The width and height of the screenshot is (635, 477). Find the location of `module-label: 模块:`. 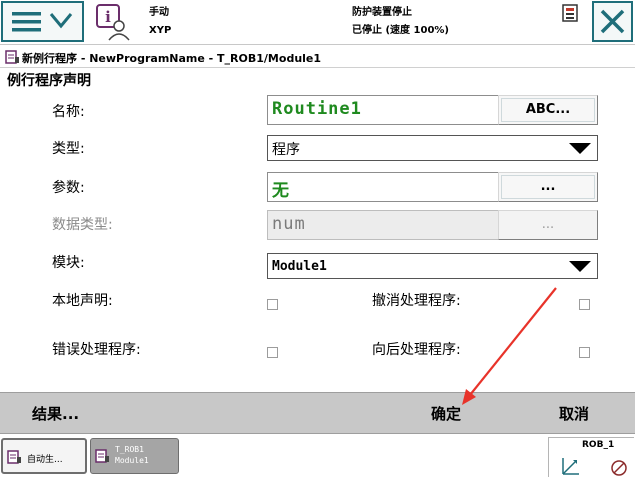

module-label: 模块: is located at coordinates (68, 263).